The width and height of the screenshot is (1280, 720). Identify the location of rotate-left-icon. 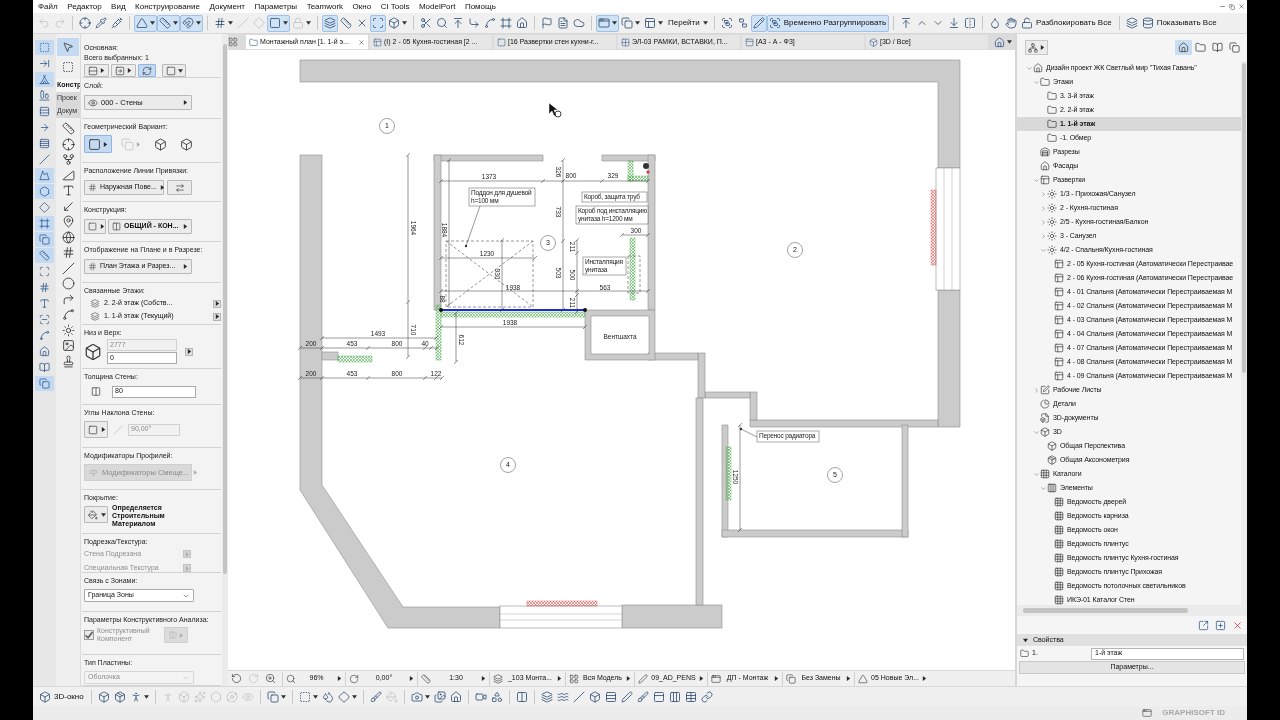
(236, 678).